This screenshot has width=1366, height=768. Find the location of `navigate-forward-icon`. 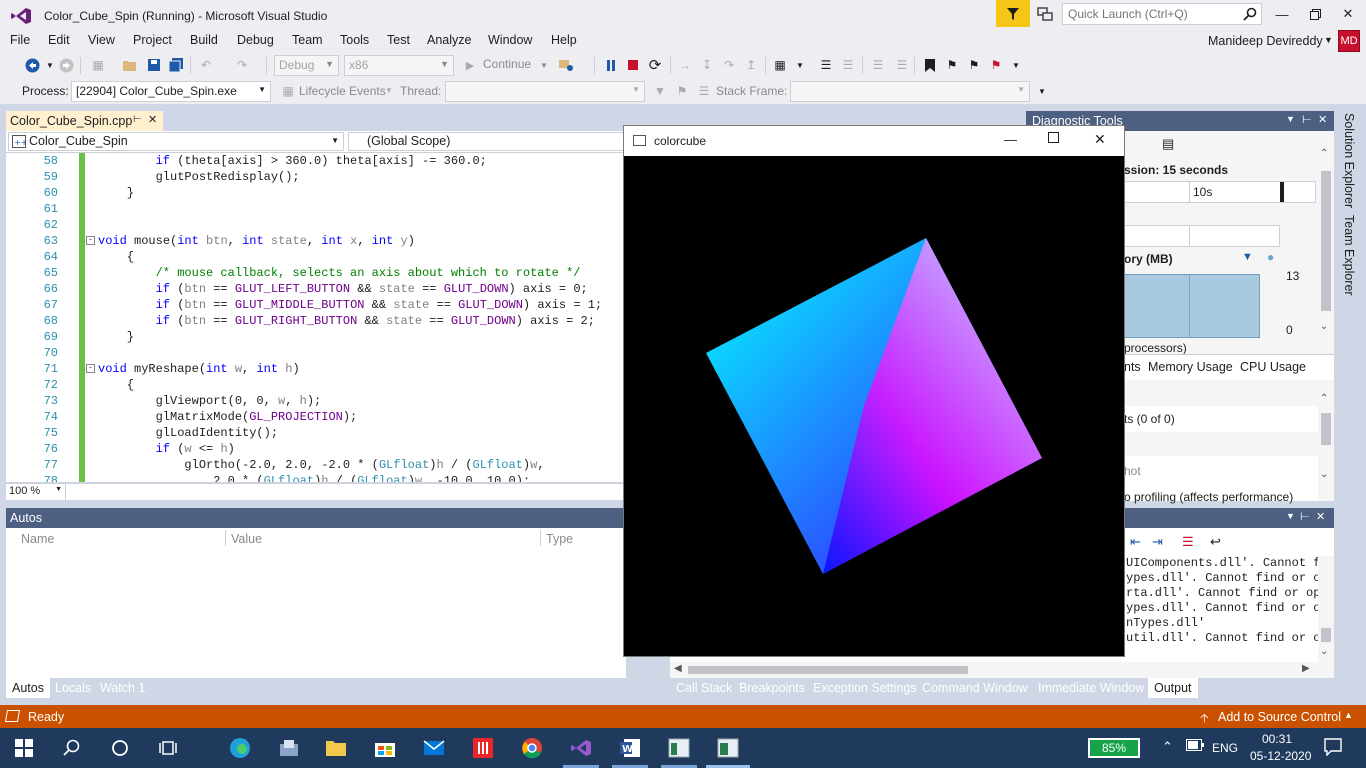

navigate-forward-icon is located at coordinates (66, 65).